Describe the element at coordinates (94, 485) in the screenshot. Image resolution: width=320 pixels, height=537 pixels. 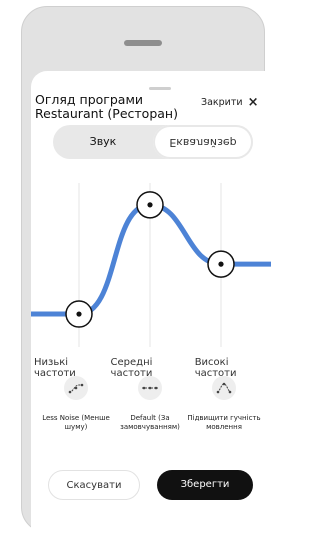
I see `cancel-button: Скасувати` at that location.